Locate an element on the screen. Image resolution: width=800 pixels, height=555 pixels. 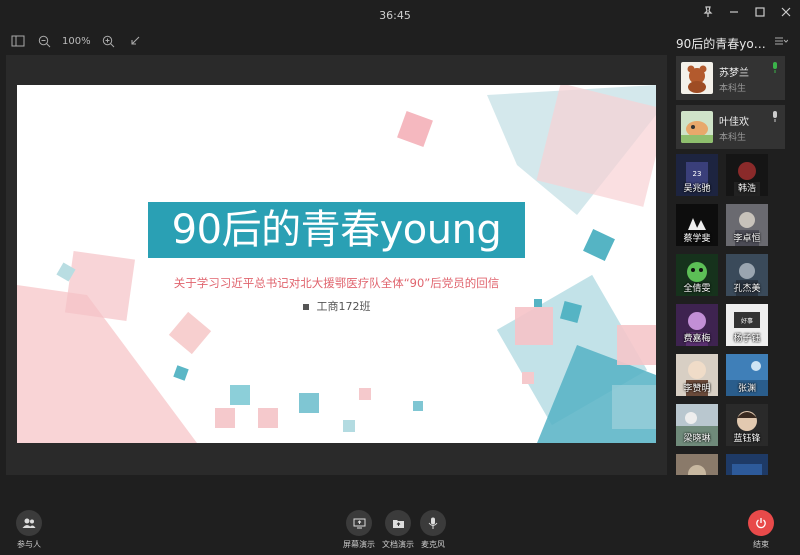
doc-share-label: 文档演示 is located at coordinates (398, 544).